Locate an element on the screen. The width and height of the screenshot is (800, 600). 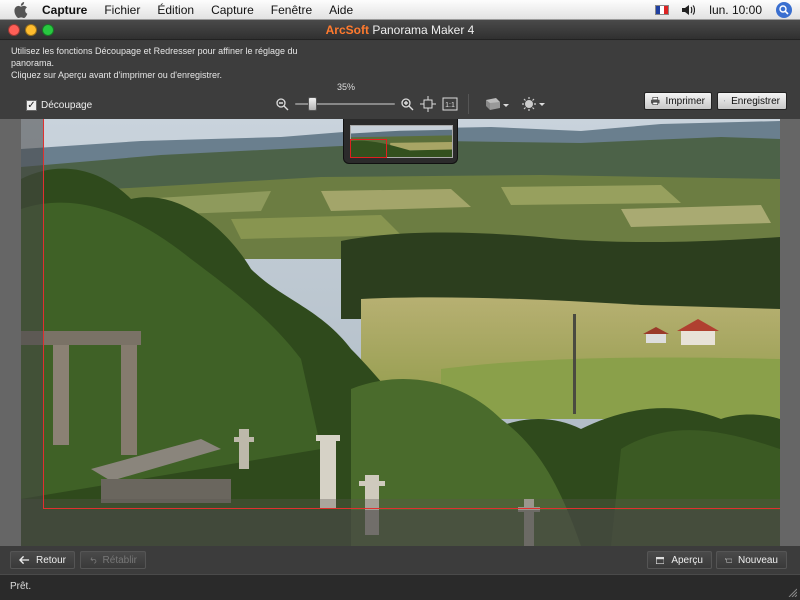
new-project-button-label: Nouveau is located at coordinates (757, 560).